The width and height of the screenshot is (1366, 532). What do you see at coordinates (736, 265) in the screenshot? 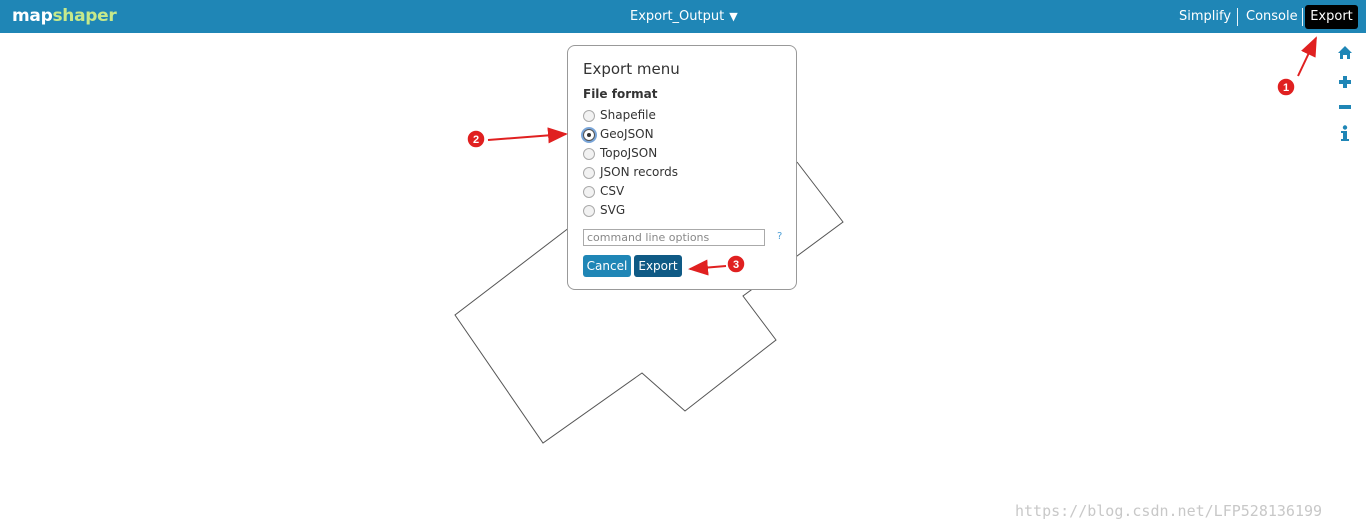
I see `annotation-number-3: 3` at bounding box center [736, 265].